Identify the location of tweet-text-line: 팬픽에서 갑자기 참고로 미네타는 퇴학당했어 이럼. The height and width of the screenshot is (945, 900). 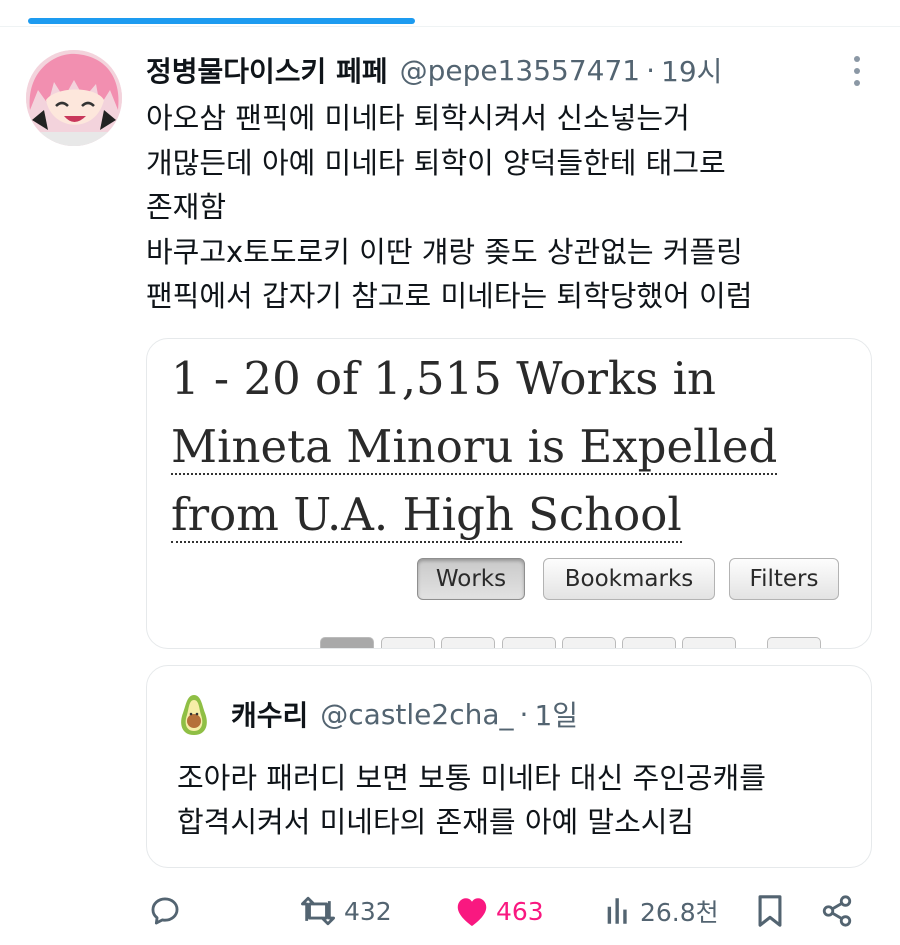
(449, 296).